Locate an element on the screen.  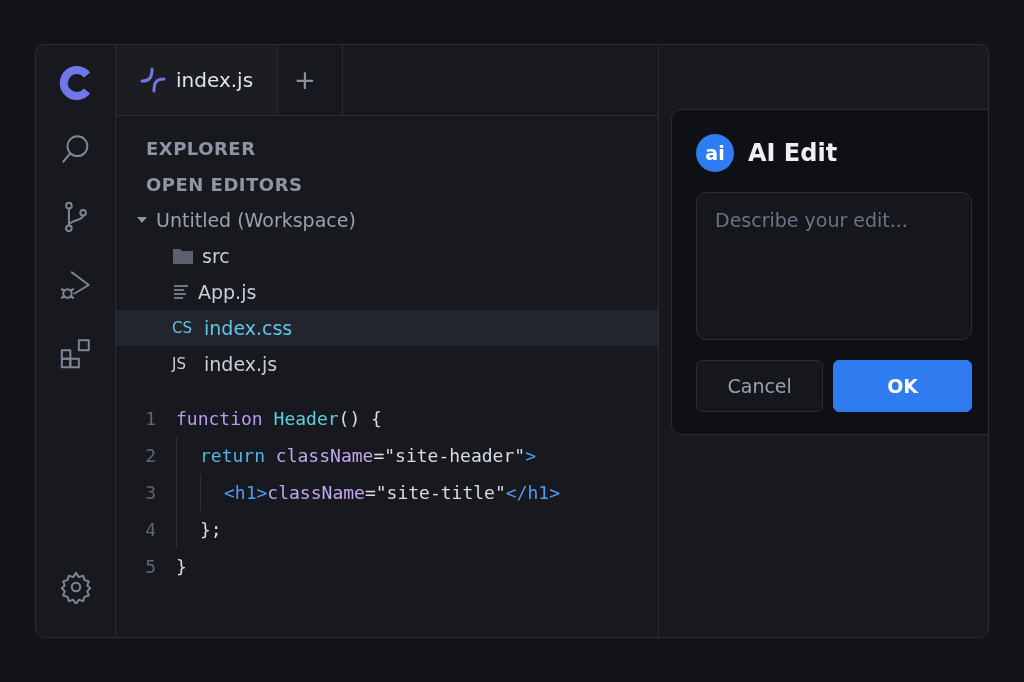
explorer-item: Untitled (Workspace) is located at coordinates (387, 220).